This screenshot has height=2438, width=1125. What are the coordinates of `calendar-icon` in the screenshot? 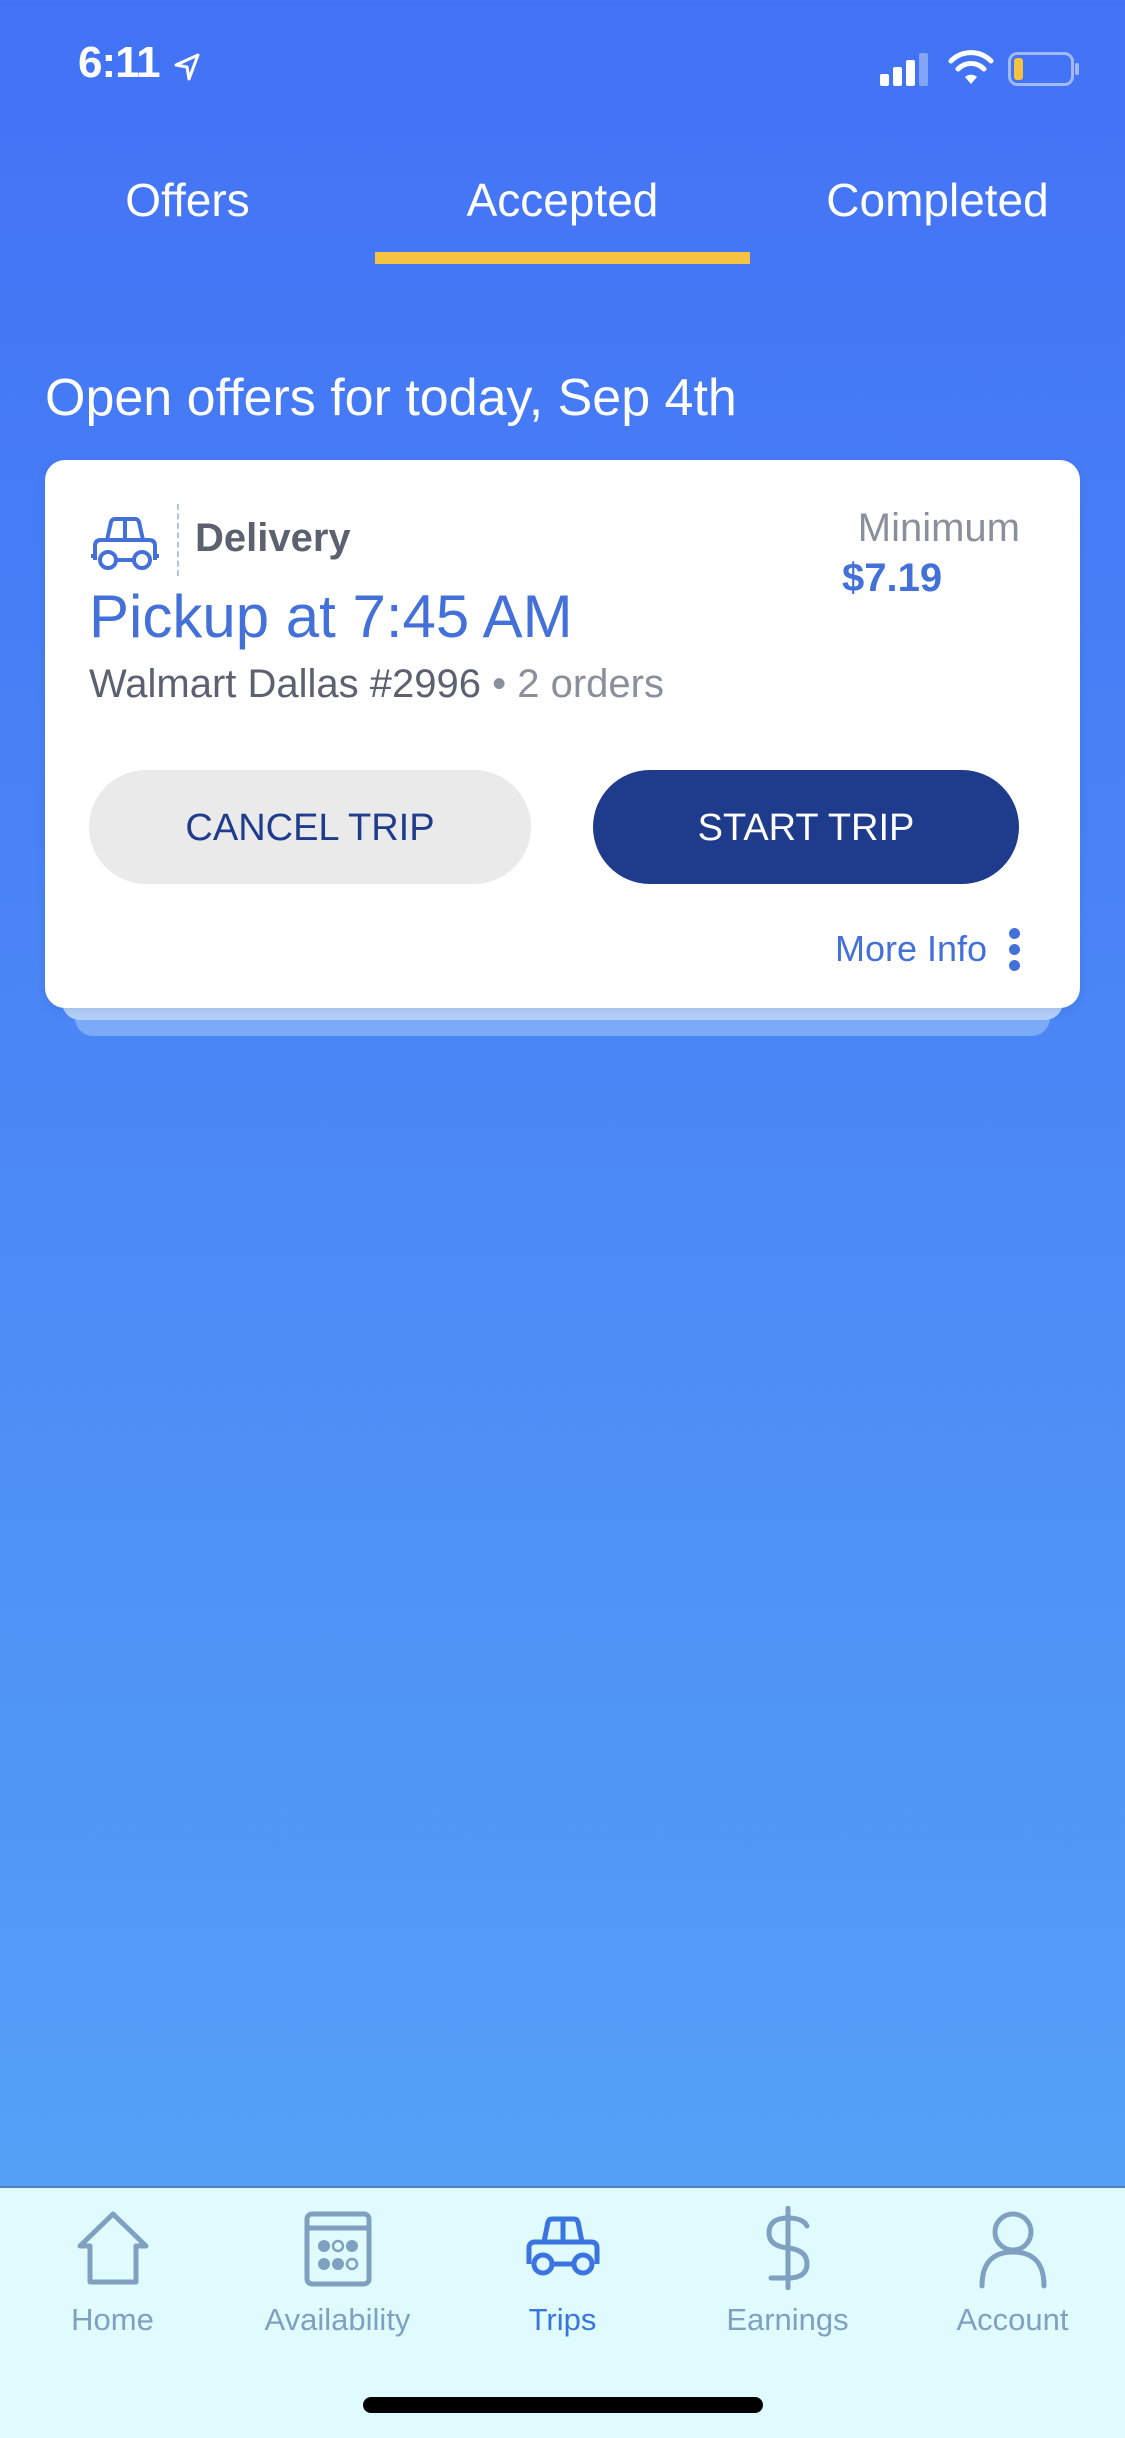 It's located at (337, 2249).